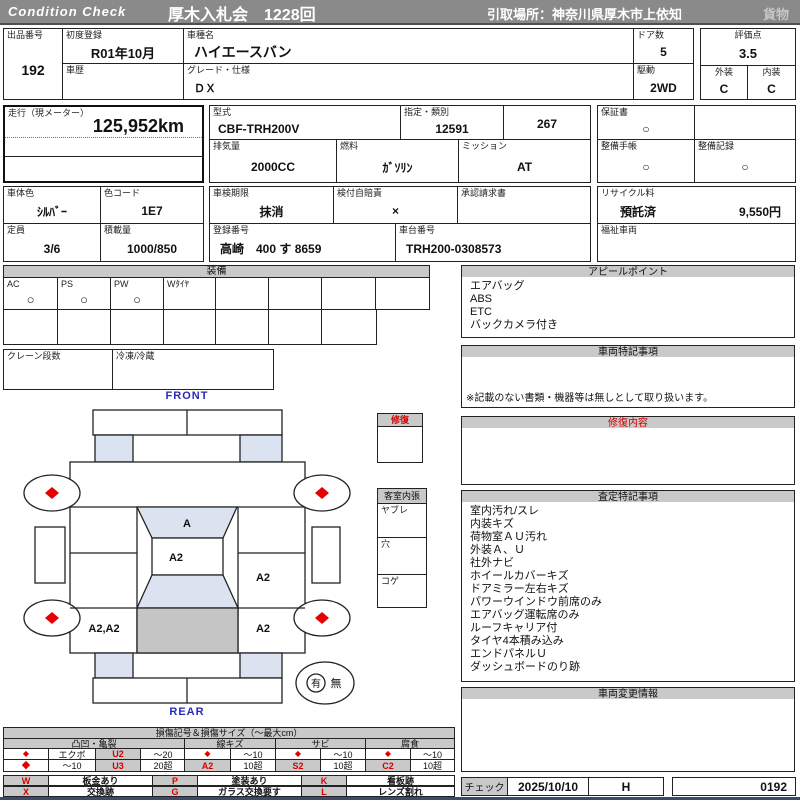 The image size is (800, 800). I want to click on roof-panel, so click(187, 556).